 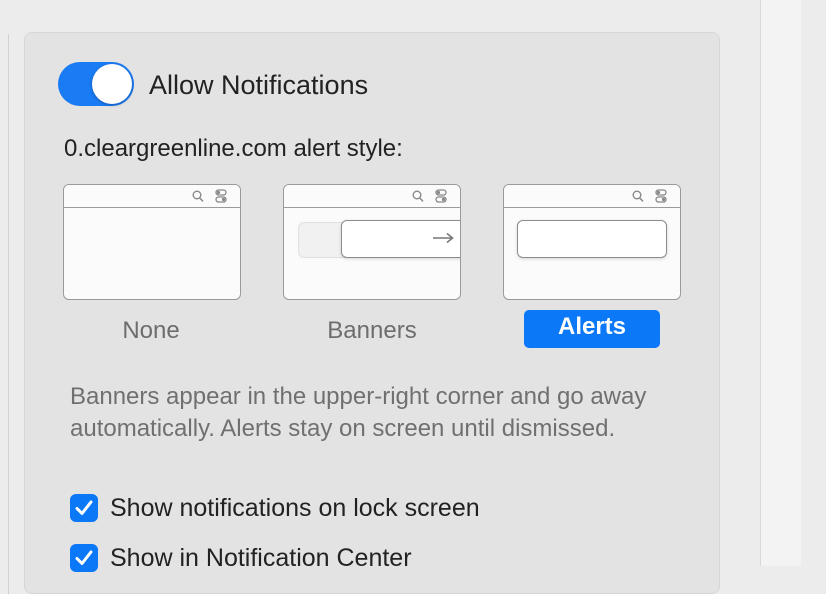 I want to click on arrow-right-icon, so click(x=443, y=238).